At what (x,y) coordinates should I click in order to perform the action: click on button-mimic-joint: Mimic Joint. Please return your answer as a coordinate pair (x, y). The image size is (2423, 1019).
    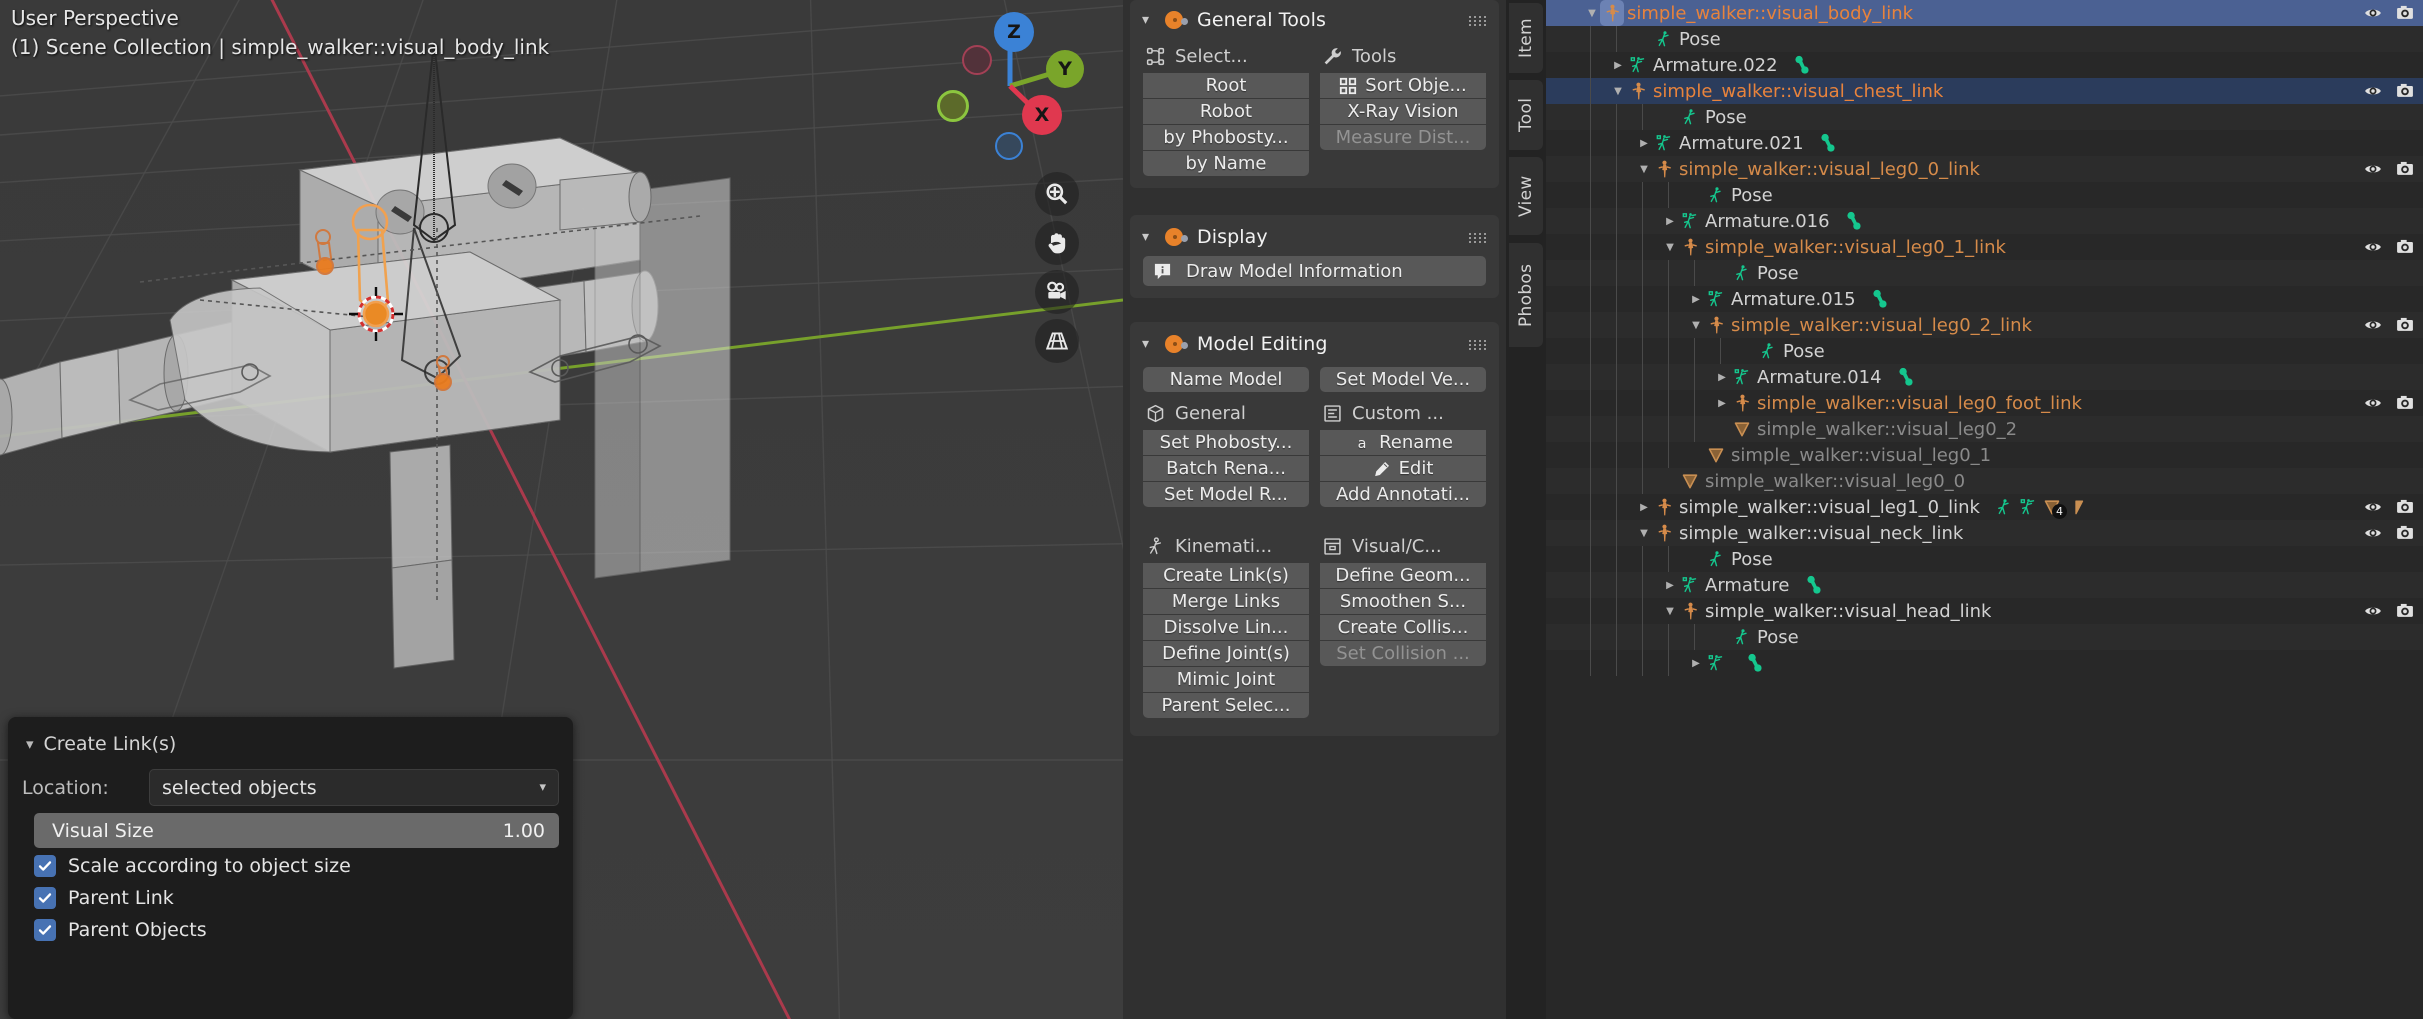
    Looking at the image, I should click on (1226, 679).